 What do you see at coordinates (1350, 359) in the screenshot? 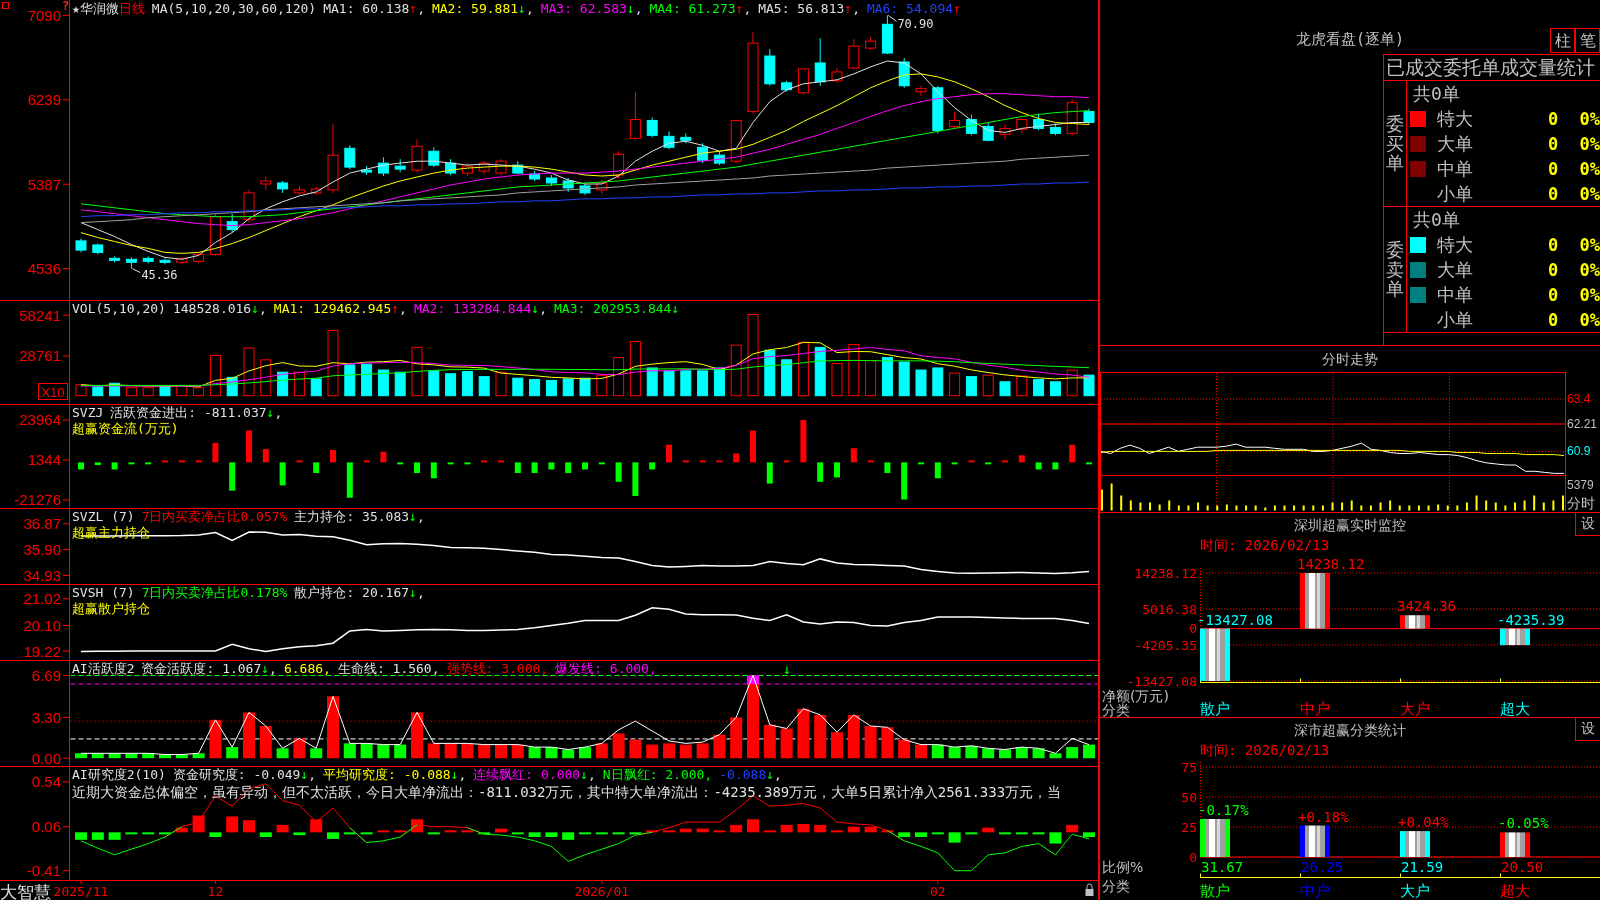
I see `panel-title: 分时走势` at bounding box center [1350, 359].